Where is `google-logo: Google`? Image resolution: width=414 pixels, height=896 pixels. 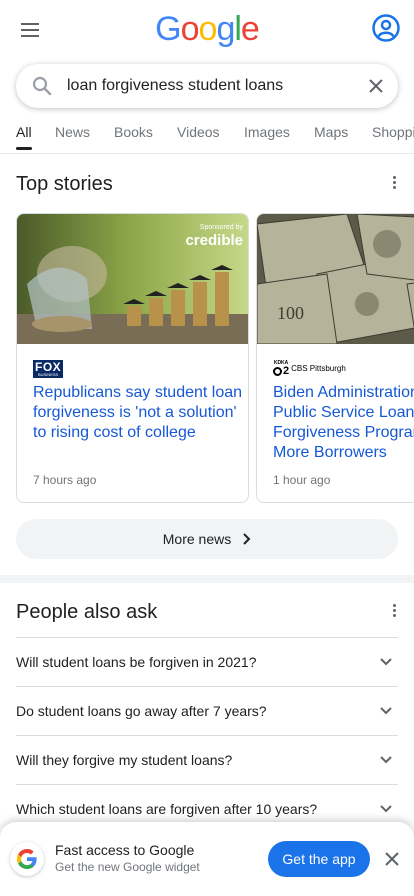
google-logo: Google is located at coordinates (207, 29).